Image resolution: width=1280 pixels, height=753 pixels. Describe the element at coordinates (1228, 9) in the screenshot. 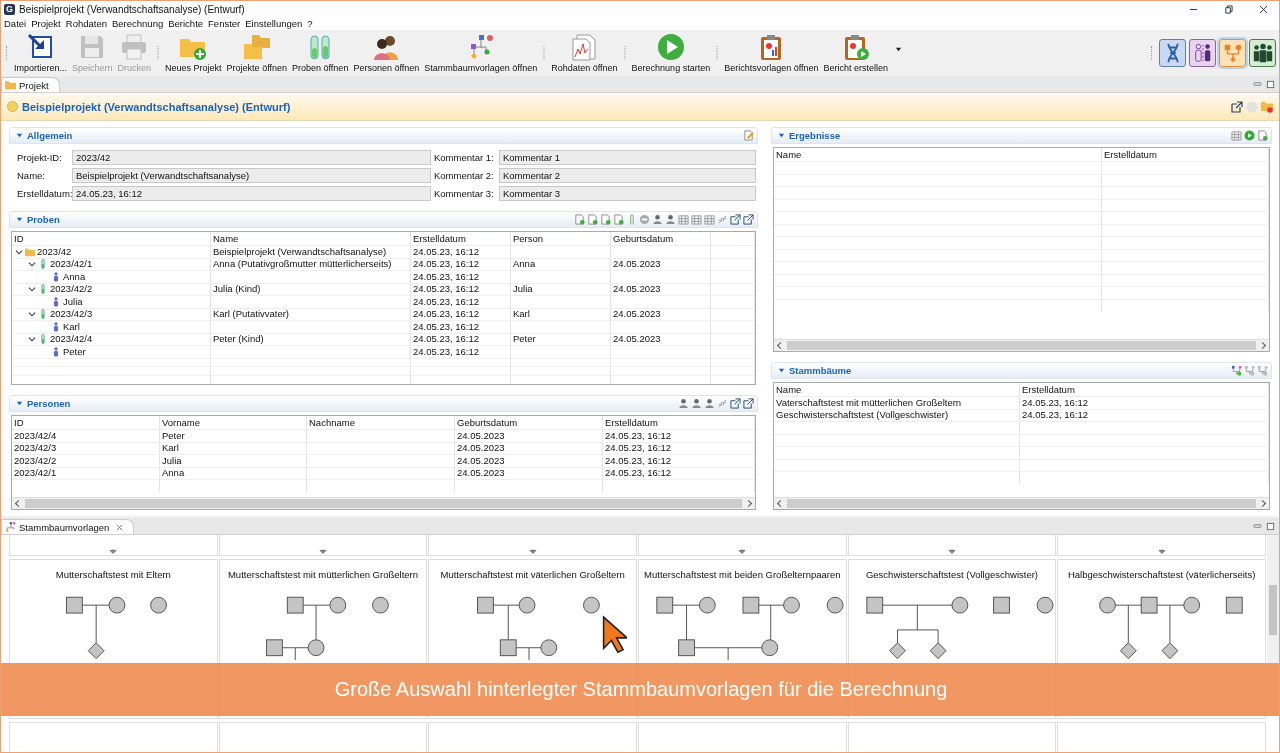

I see `restore-icon` at that location.